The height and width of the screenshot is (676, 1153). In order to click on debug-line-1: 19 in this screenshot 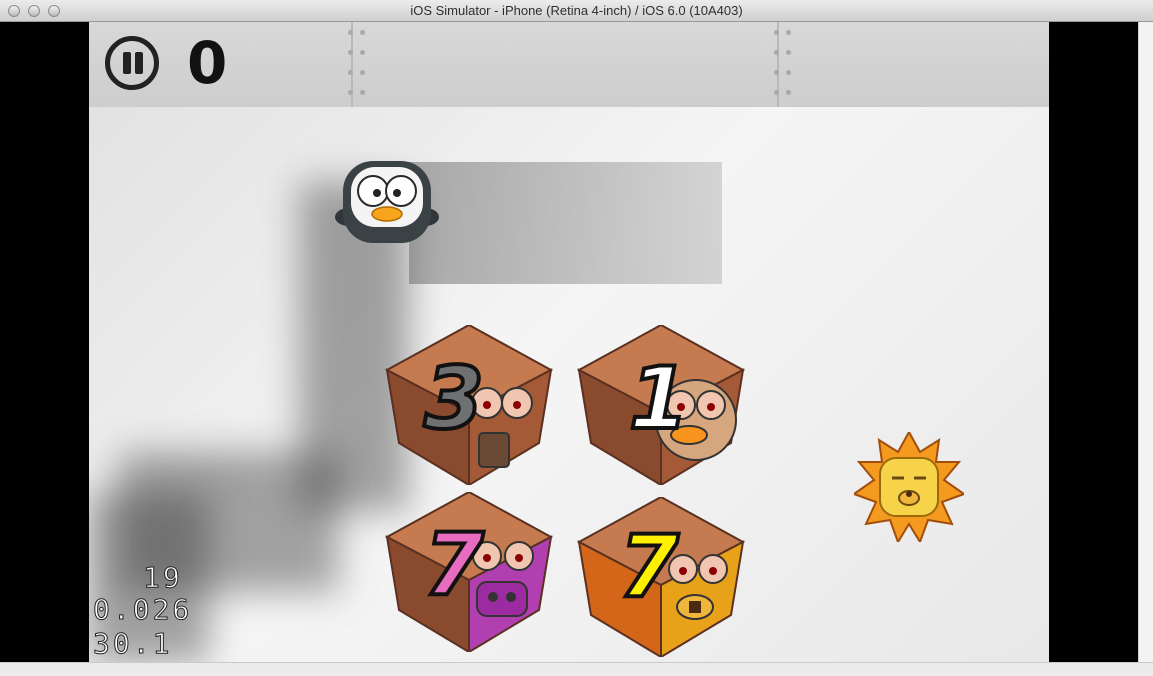, I will do `click(163, 577)`.